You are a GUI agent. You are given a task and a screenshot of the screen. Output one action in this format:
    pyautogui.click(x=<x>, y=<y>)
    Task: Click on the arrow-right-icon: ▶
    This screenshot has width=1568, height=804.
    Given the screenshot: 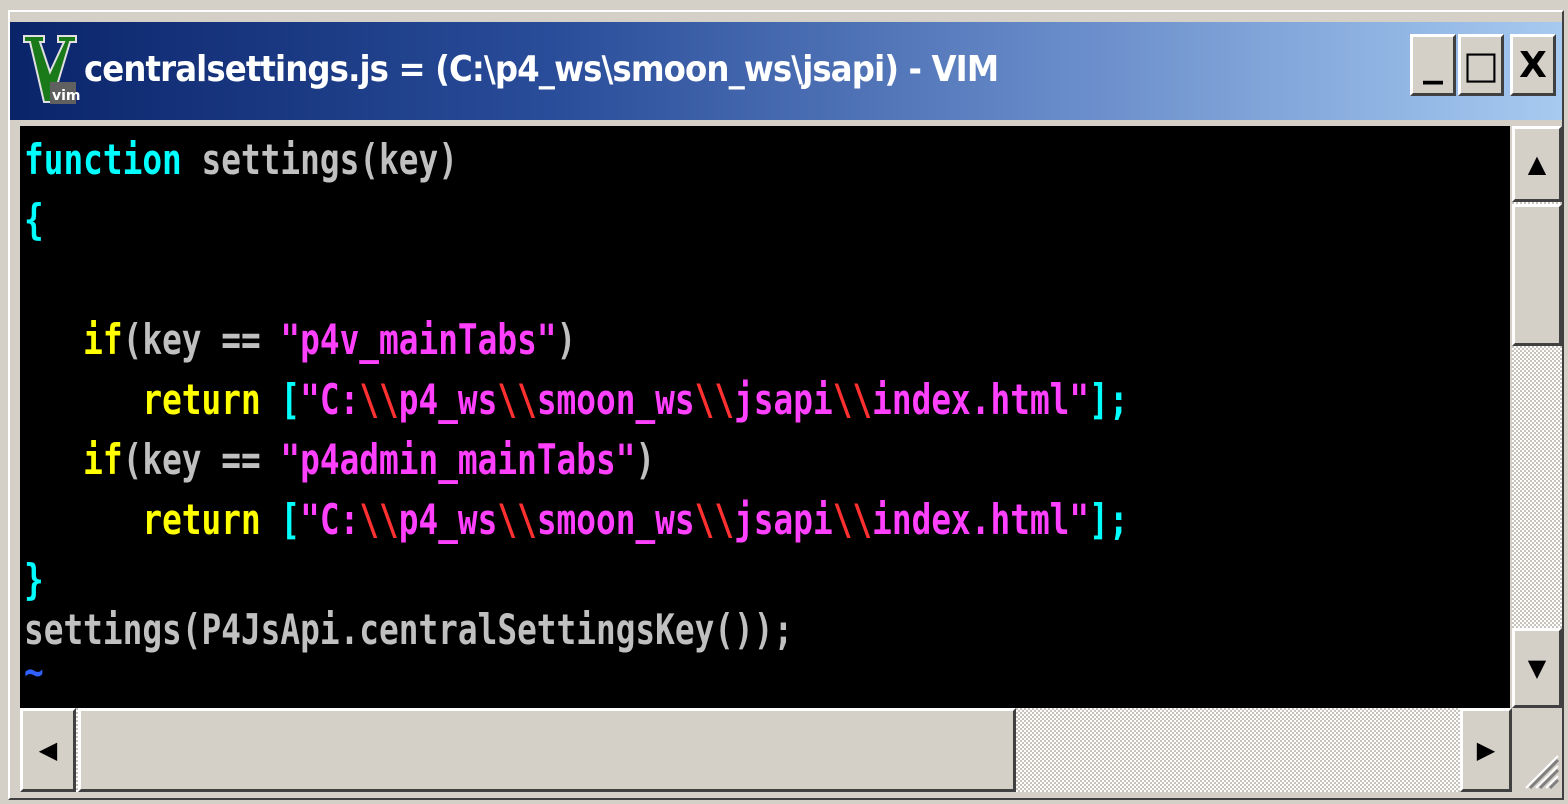 What is the action you would take?
    pyautogui.click(x=1486, y=750)
    